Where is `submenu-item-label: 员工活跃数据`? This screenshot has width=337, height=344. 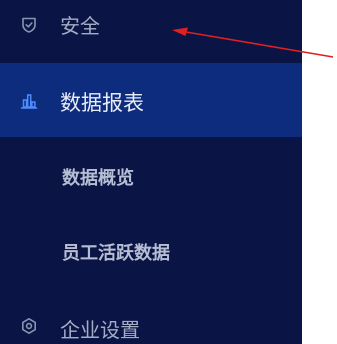 submenu-item-label: 员工活跃数据 is located at coordinates (116, 253).